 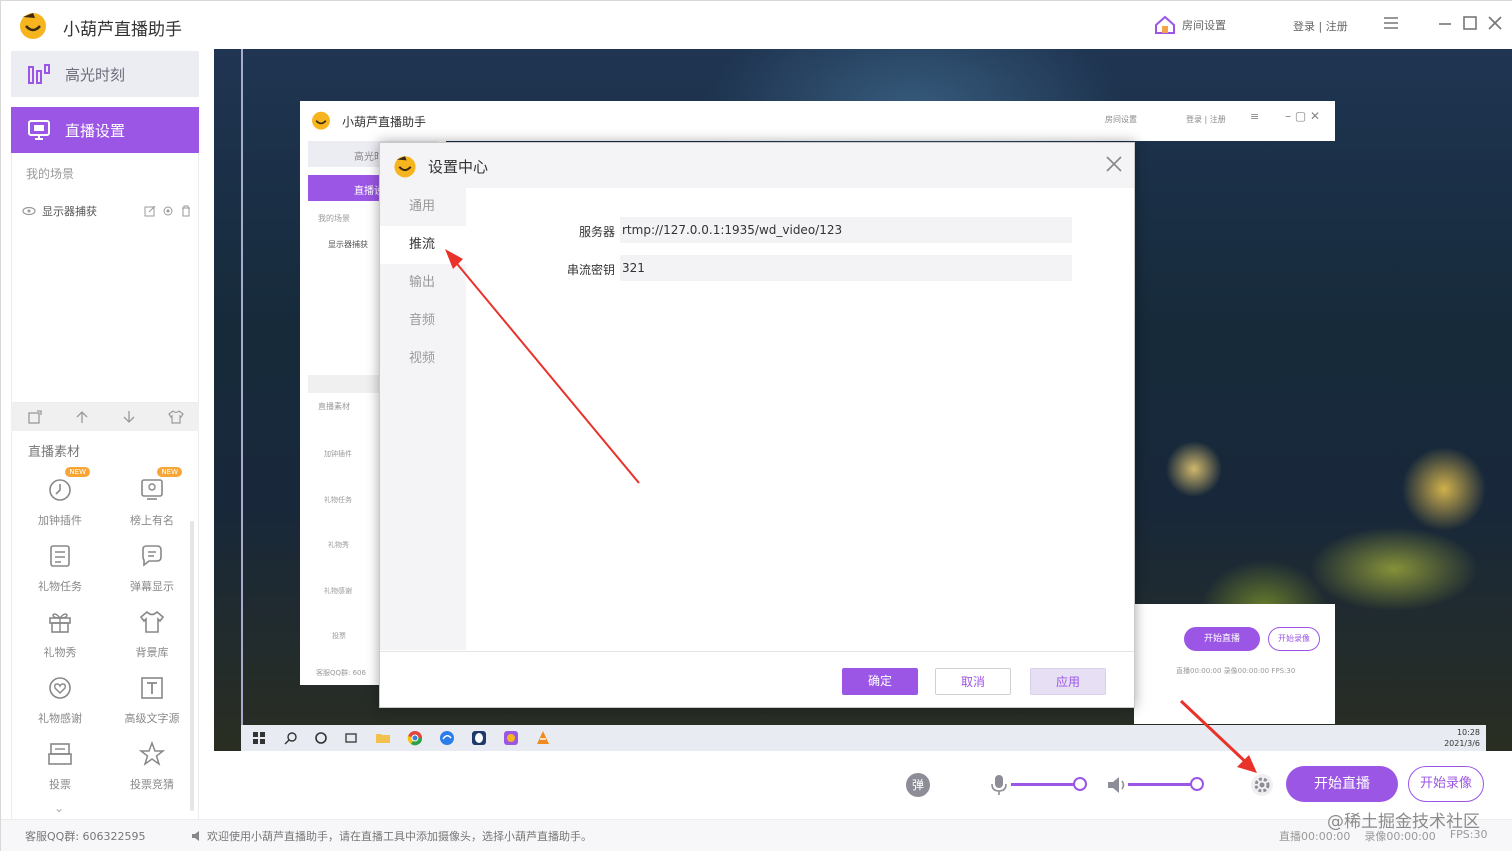 I want to click on dialog-header: 设置中心, so click(x=757, y=165).